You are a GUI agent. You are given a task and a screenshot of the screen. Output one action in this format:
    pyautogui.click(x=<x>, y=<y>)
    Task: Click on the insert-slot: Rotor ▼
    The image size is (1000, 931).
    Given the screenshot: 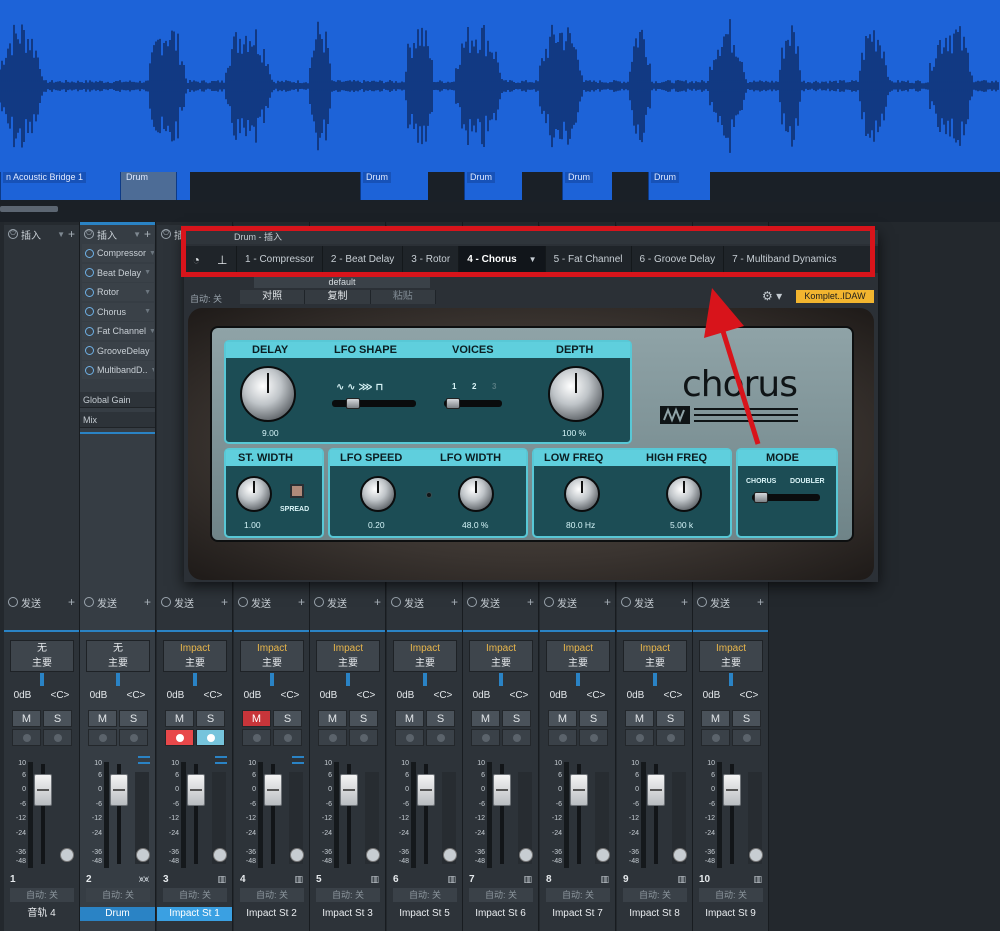 What is the action you would take?
    pyautogui.click(x=118, y=292)
    